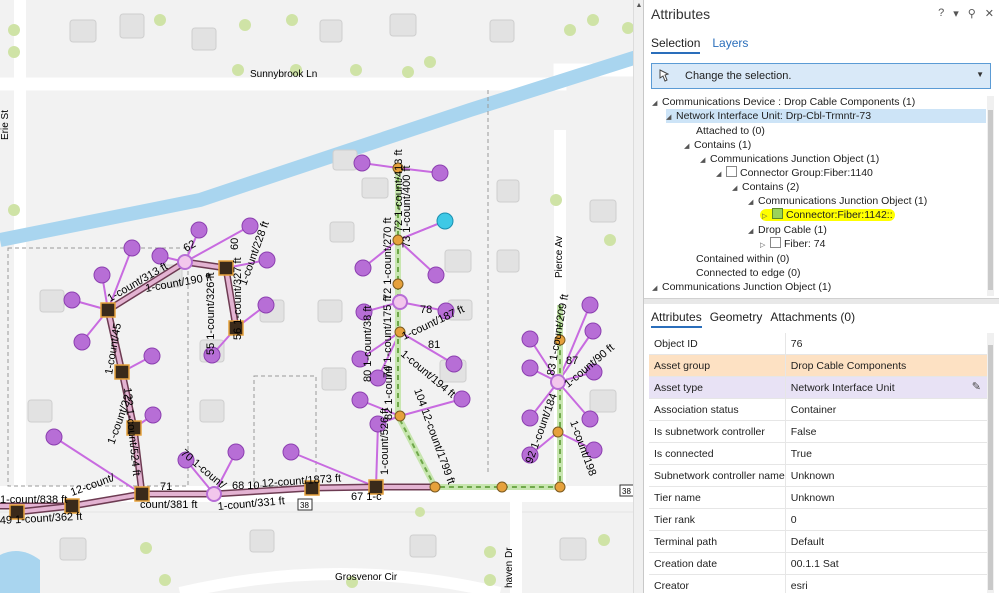  I want to click on tab-geometry: Geometry, so click(736, 319).